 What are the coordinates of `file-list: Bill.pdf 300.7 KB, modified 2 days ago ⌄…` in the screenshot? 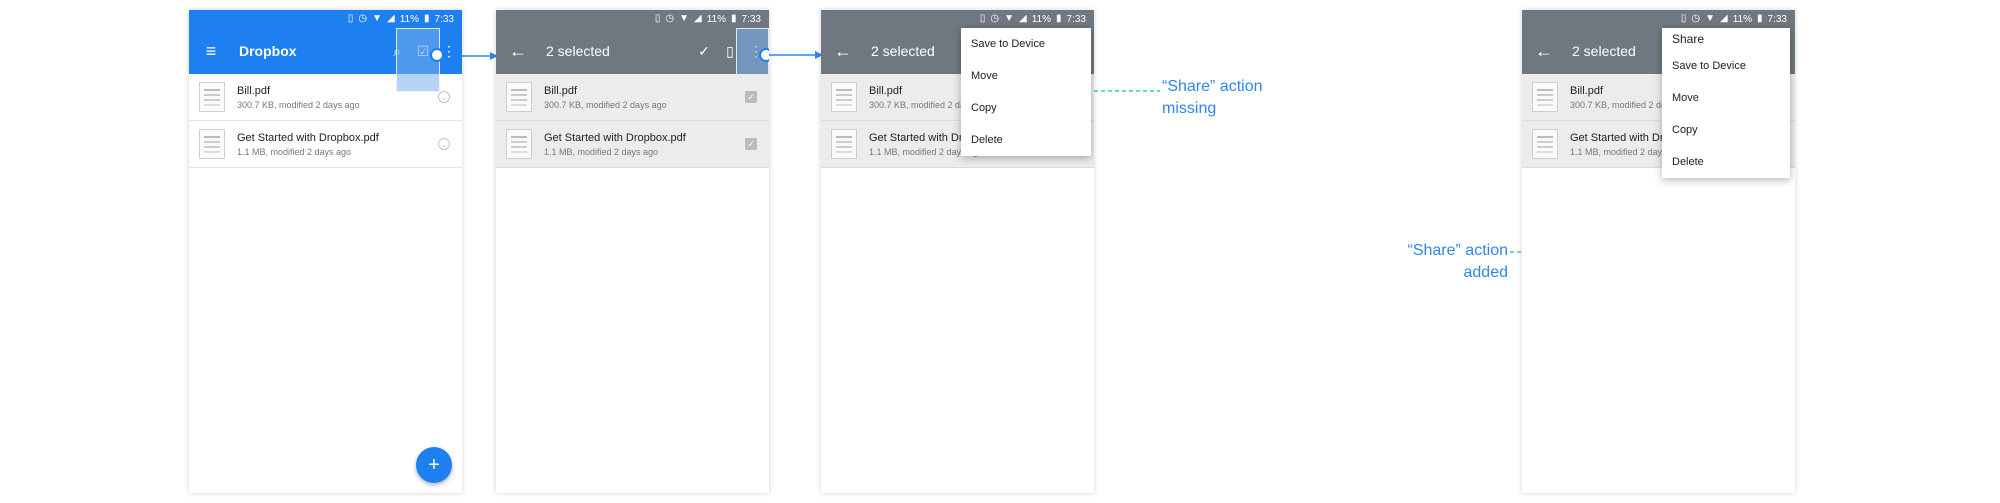 It's located at (325, 121).